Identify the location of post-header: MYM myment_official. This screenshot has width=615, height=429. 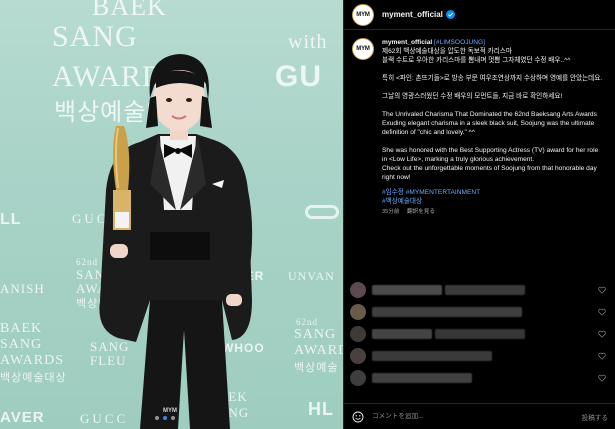
(479, 15).